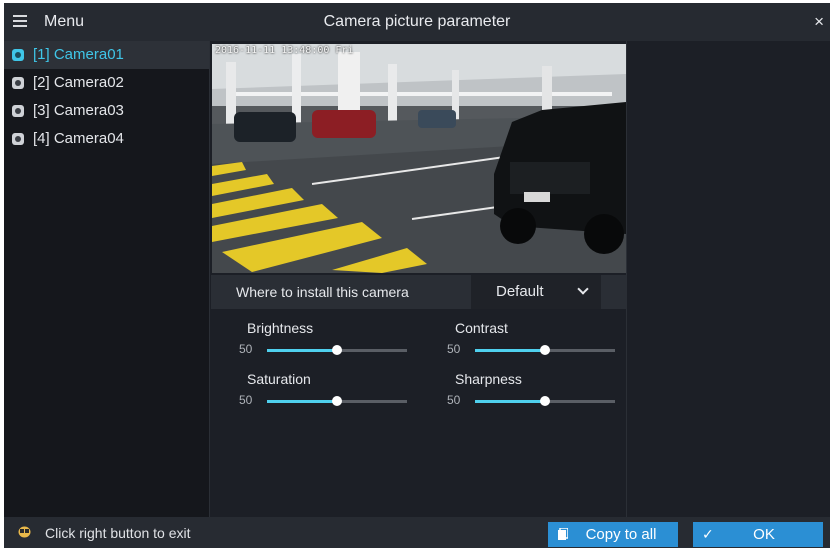 This screenshot has width=832, height=549. I want to click on contrast-slider, so click(545, 350).